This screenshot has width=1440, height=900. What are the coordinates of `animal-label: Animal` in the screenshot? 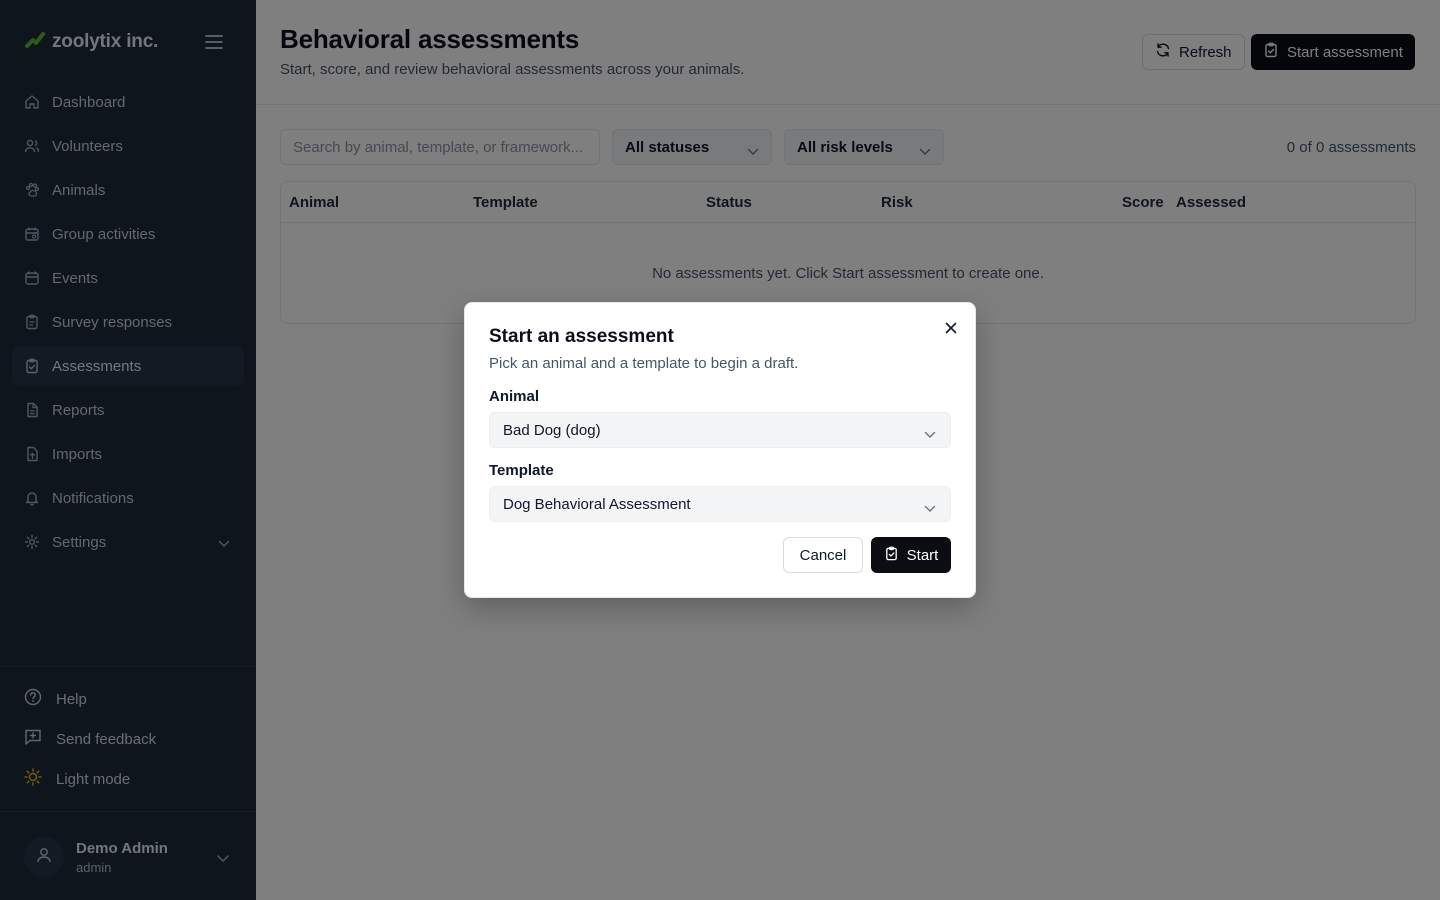 It's located at (514, 396).